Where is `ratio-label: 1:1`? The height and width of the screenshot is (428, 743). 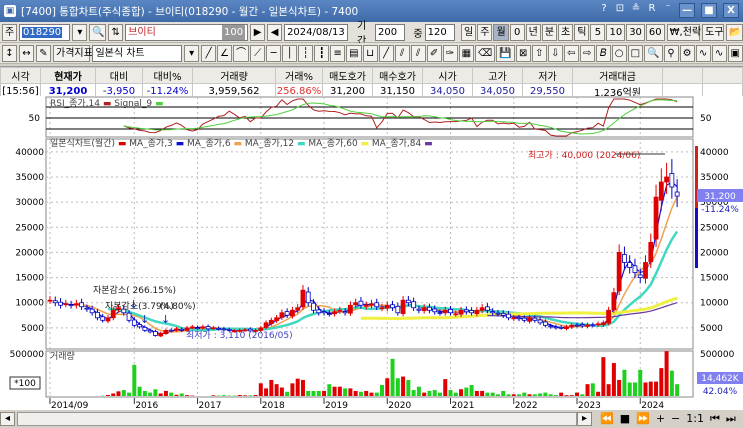
ratio-label: 1:1 is located at coordinates (695, 419).